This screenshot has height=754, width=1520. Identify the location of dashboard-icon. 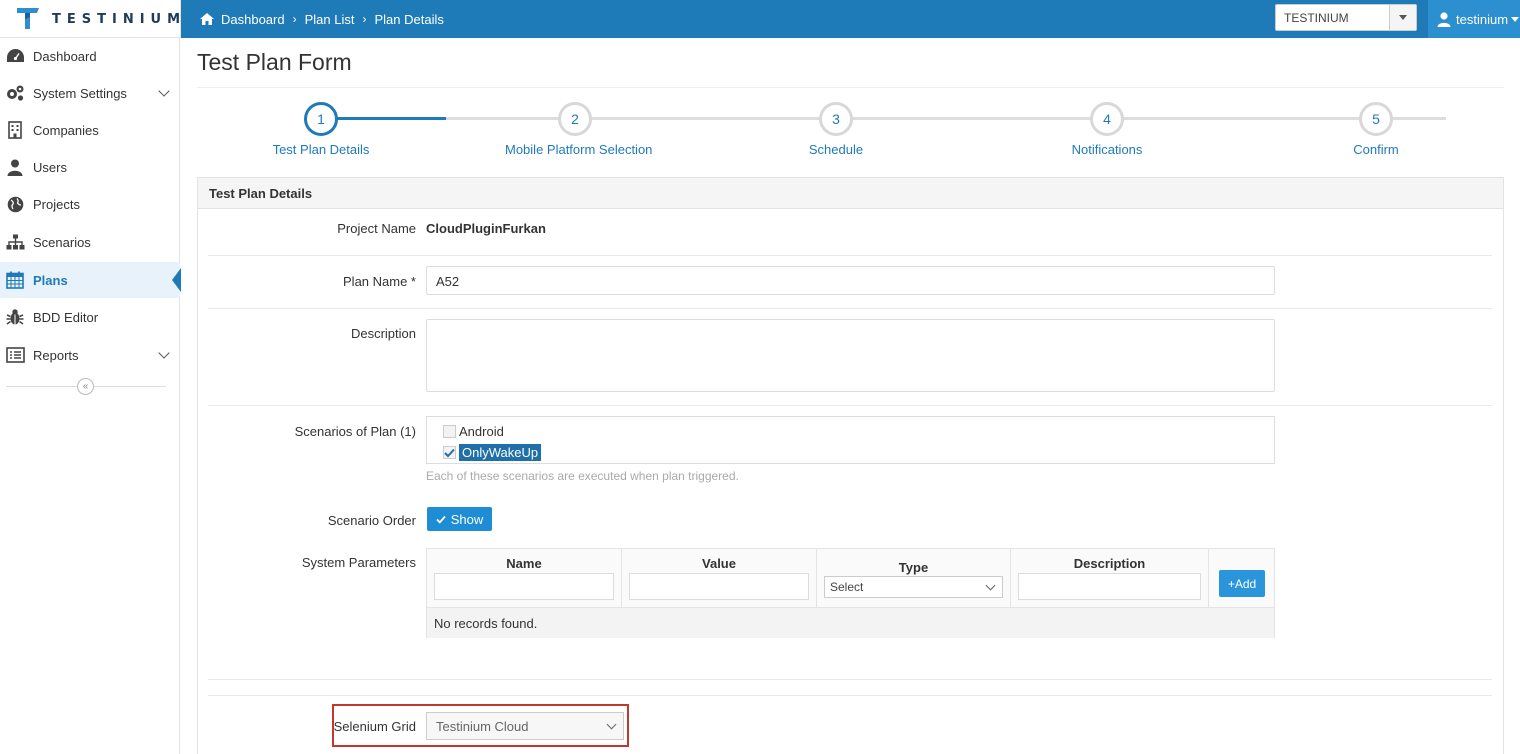
(15, 56).